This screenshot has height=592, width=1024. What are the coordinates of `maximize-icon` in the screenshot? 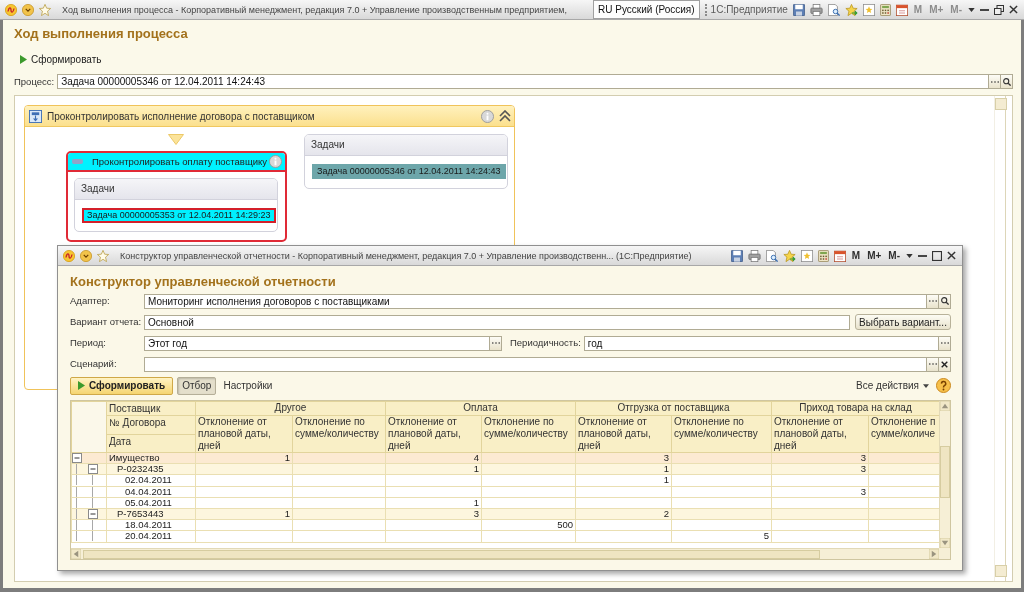 It's located at (937, 255).